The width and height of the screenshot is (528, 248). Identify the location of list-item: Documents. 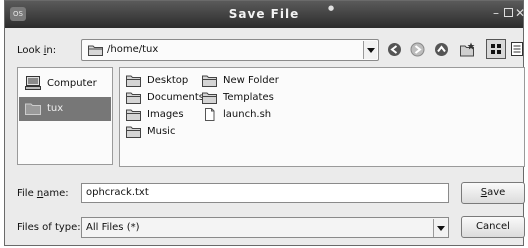
(165, 98).